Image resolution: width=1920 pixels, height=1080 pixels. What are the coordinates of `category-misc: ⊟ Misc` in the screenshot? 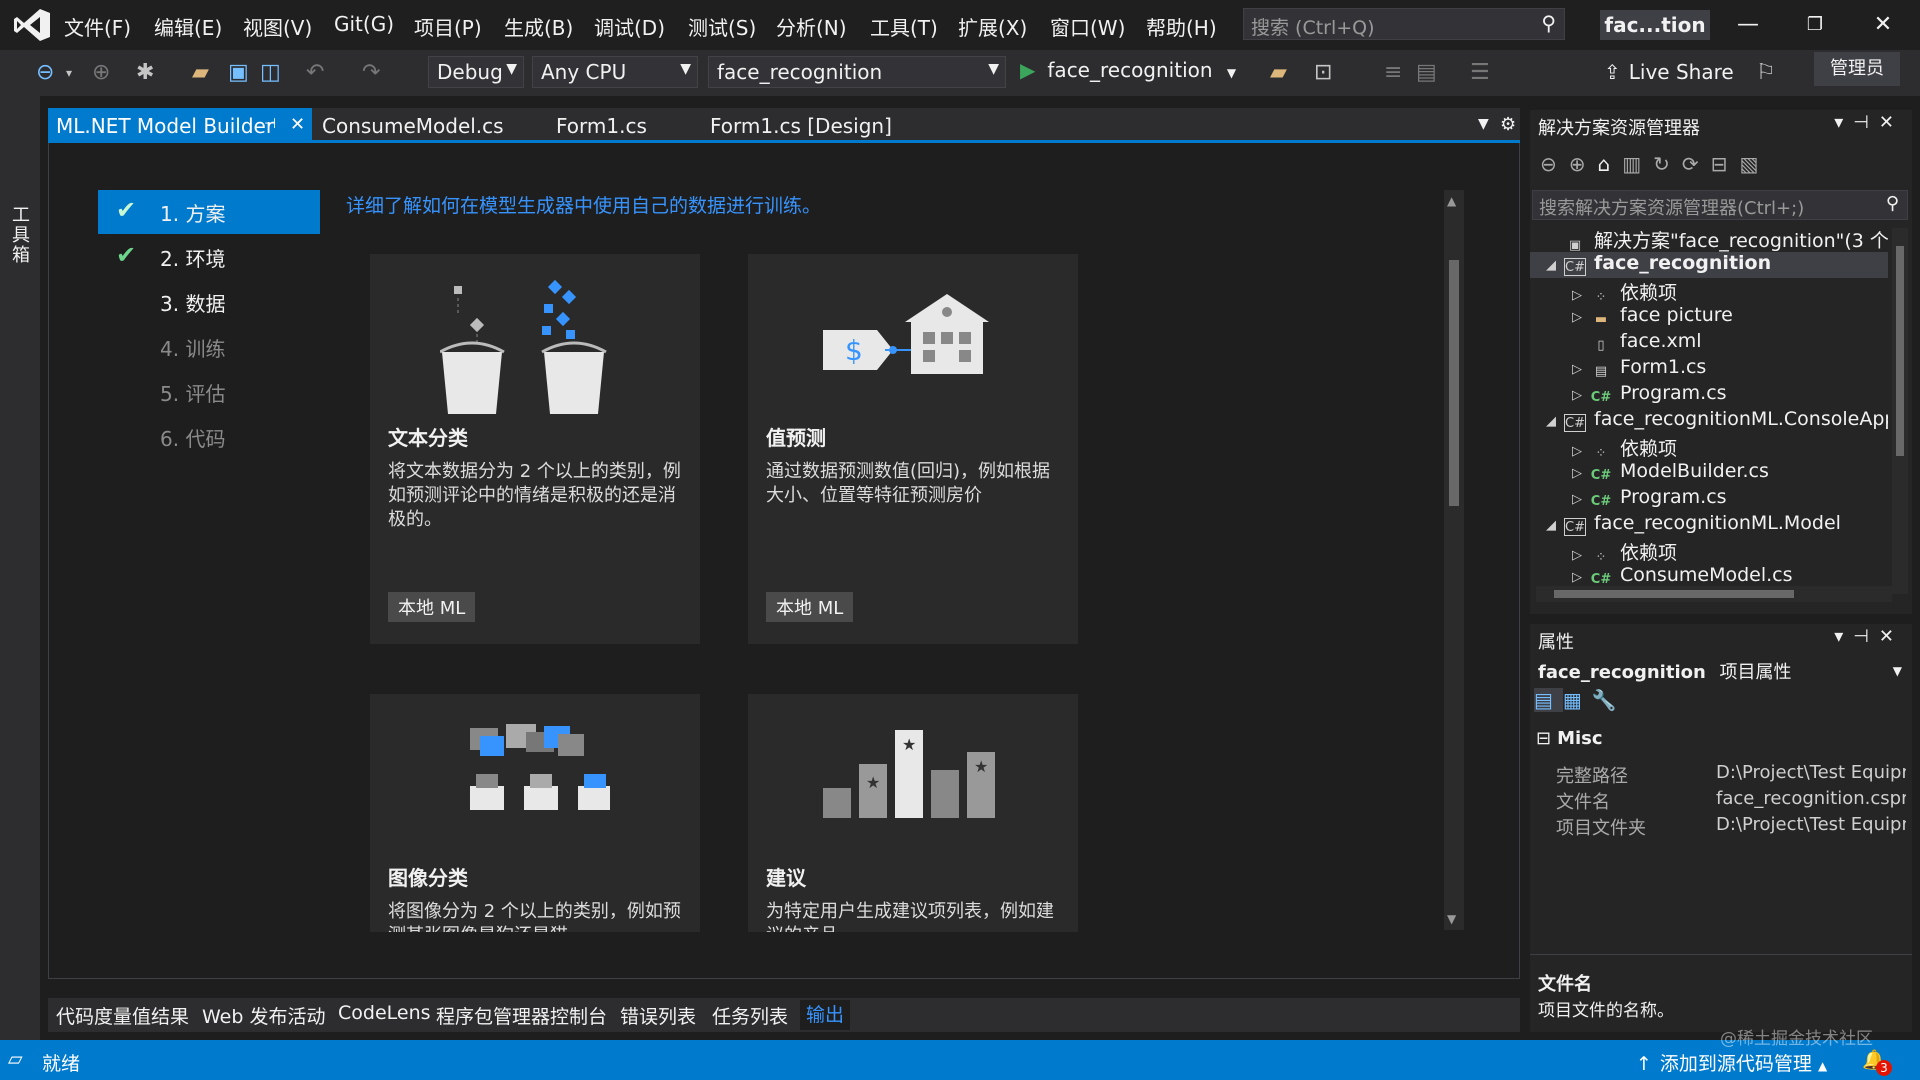 It's located at (1569, 738).